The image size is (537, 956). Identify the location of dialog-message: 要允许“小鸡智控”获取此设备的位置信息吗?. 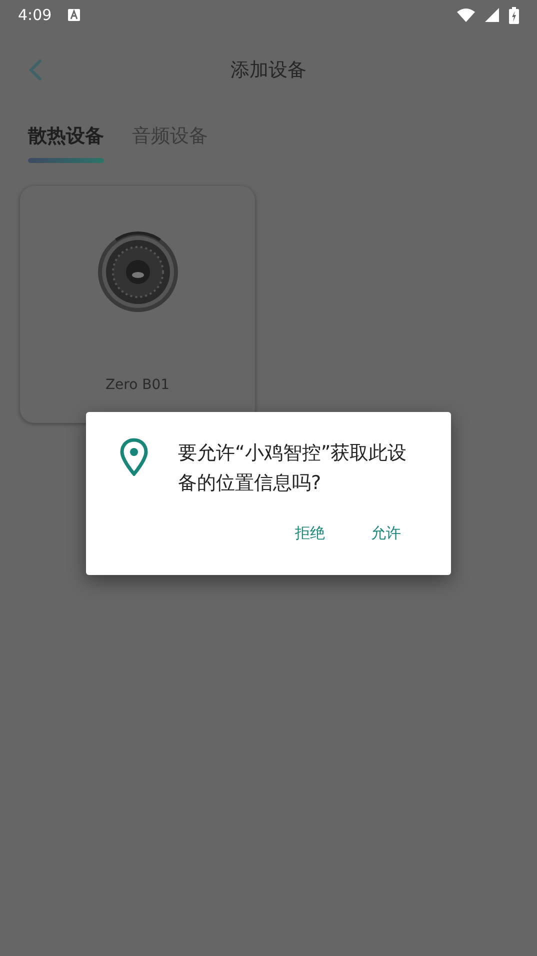
(293, 468).